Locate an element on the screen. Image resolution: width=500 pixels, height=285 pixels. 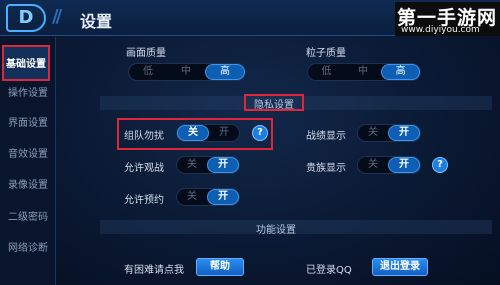
record-display-off: 关 is located at coordinates (373, 133).